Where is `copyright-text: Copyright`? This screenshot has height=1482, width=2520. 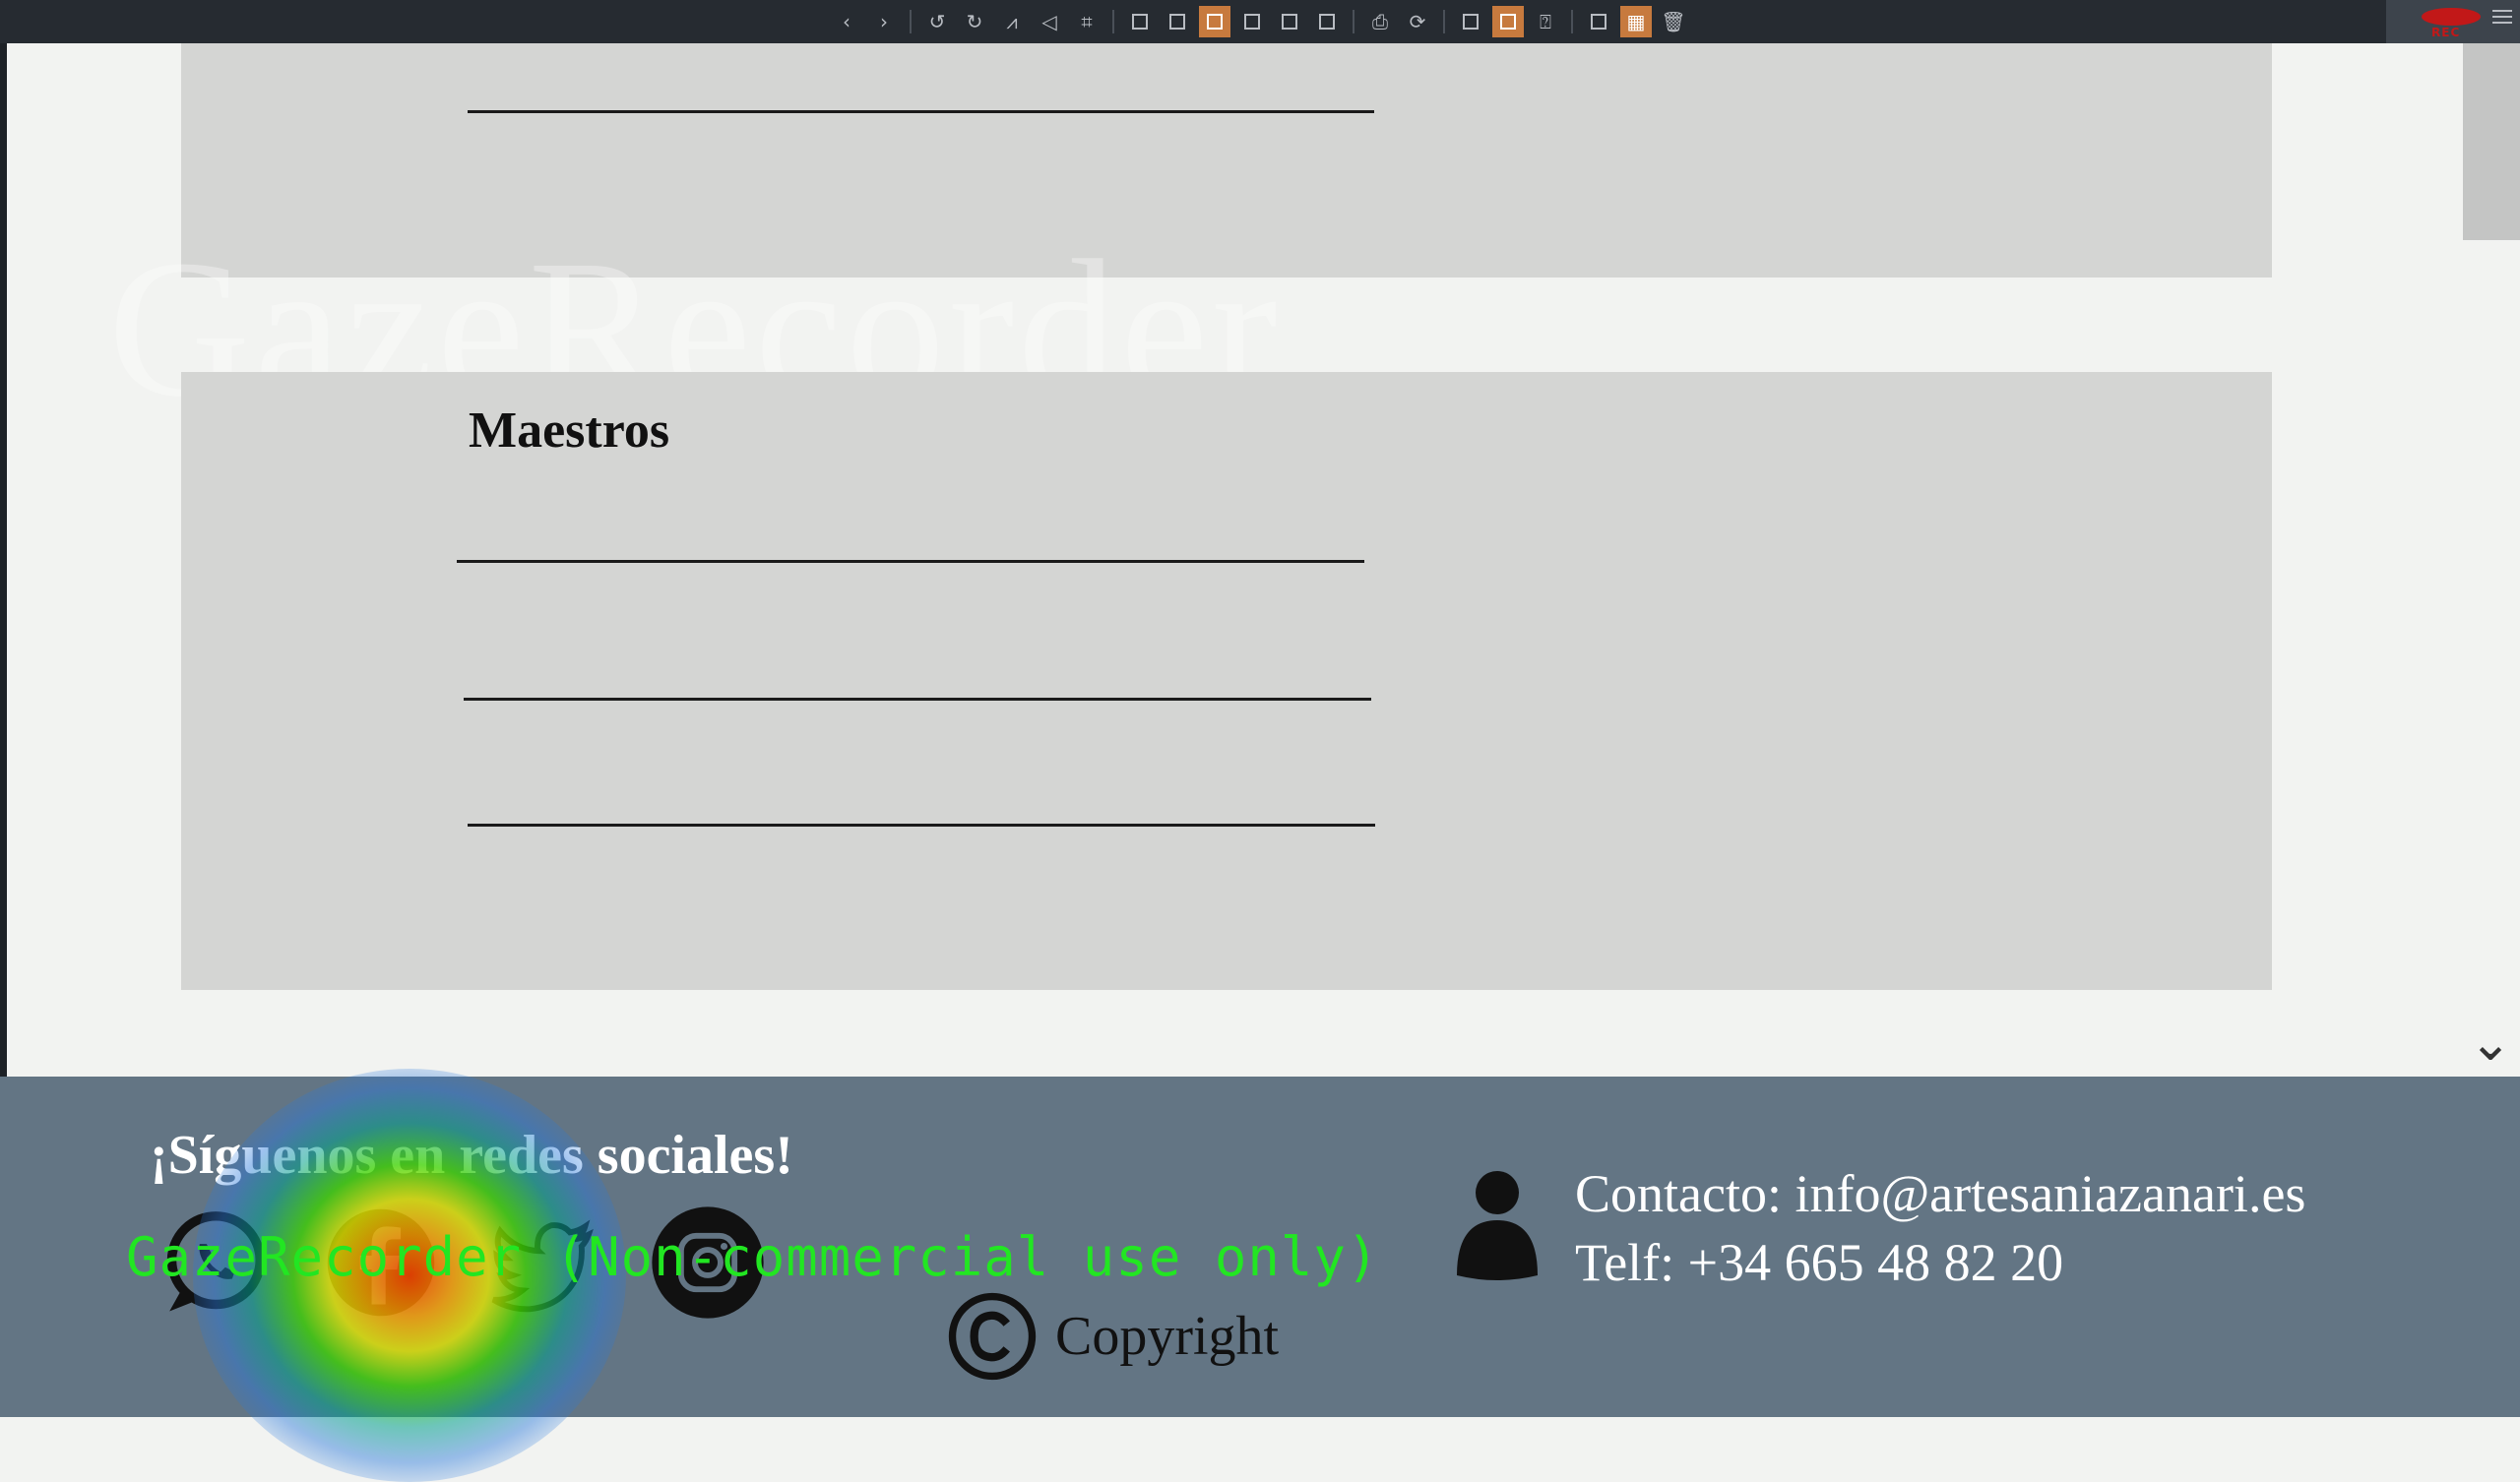
copyright-text: Copyright is located at coordinates (1167, 1336).